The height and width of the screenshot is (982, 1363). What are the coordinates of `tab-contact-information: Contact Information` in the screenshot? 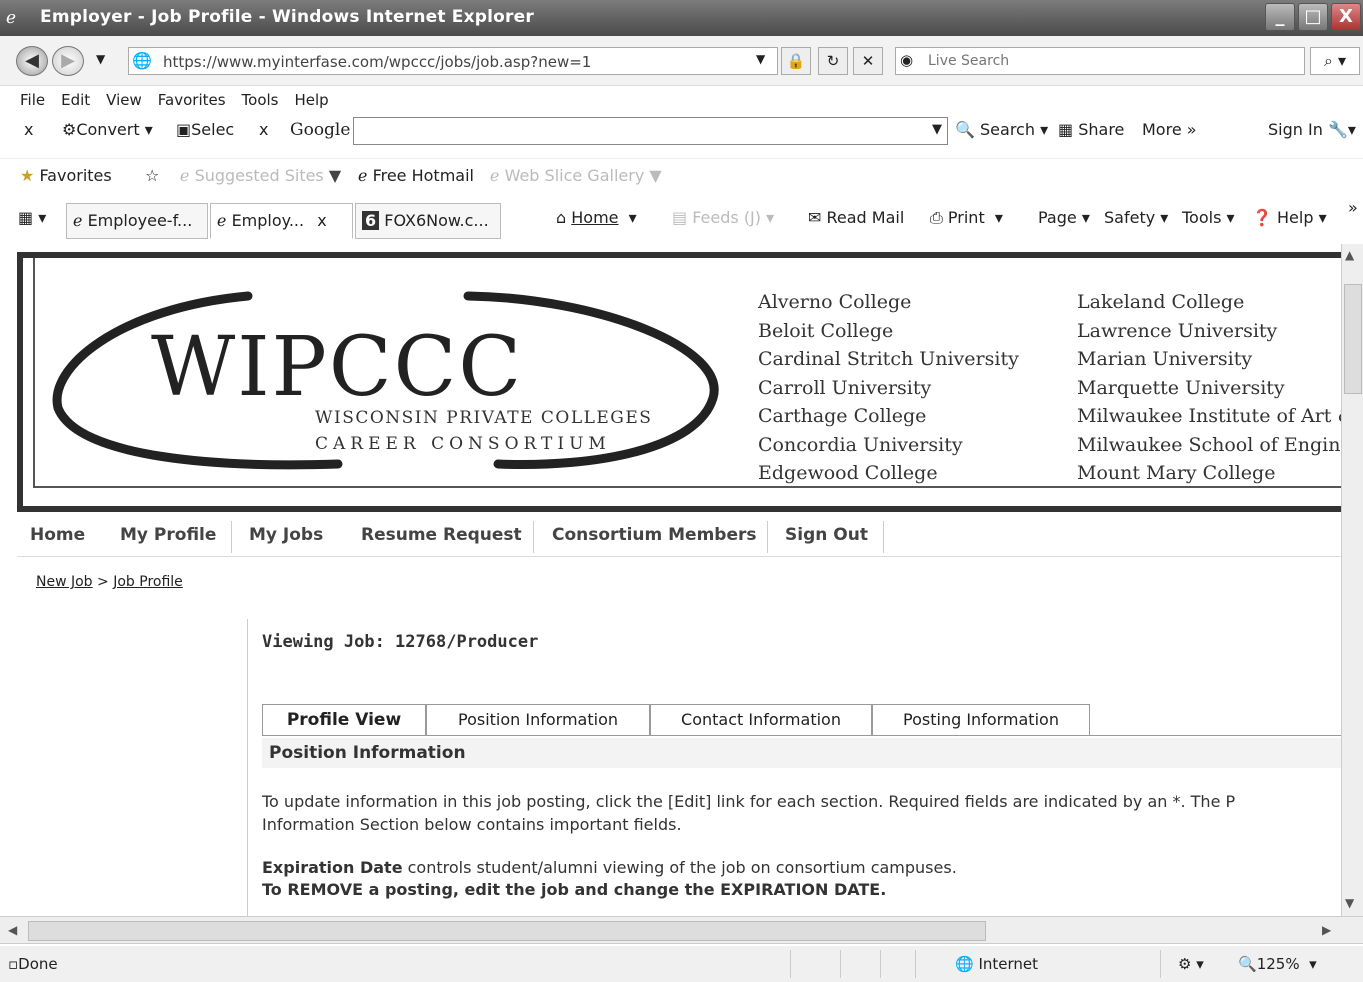 It's located at (761, 720).